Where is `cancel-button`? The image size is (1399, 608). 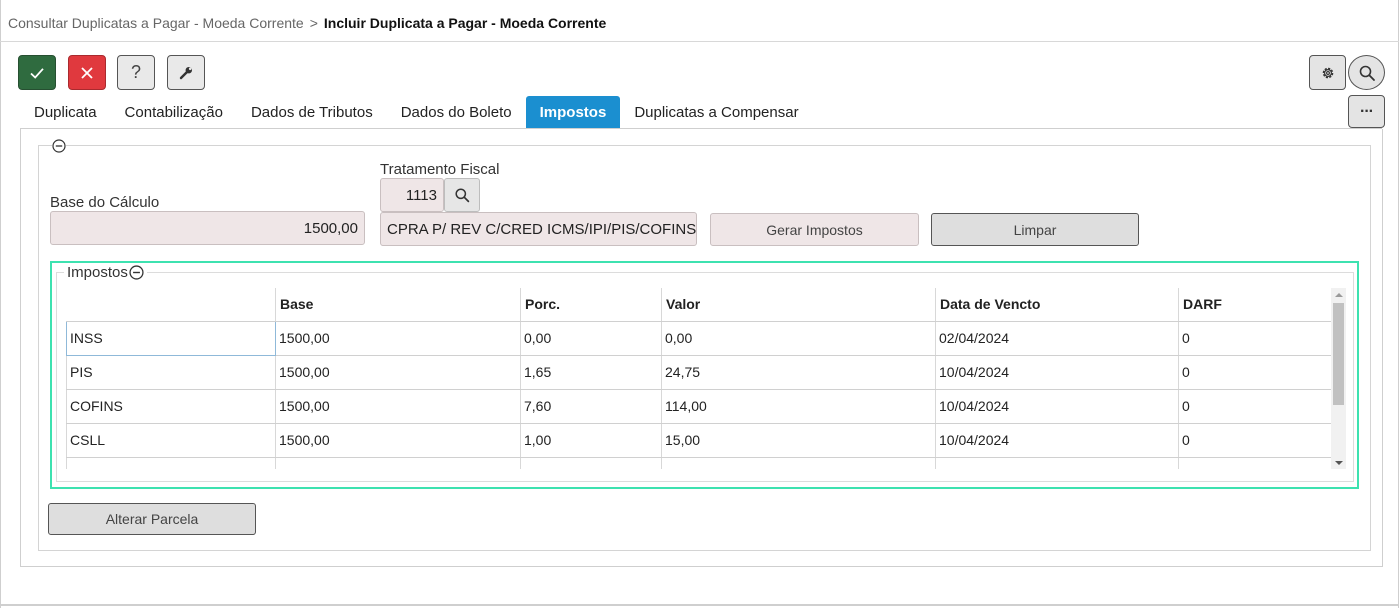 cancel-button is located at coordinates (87, 72).